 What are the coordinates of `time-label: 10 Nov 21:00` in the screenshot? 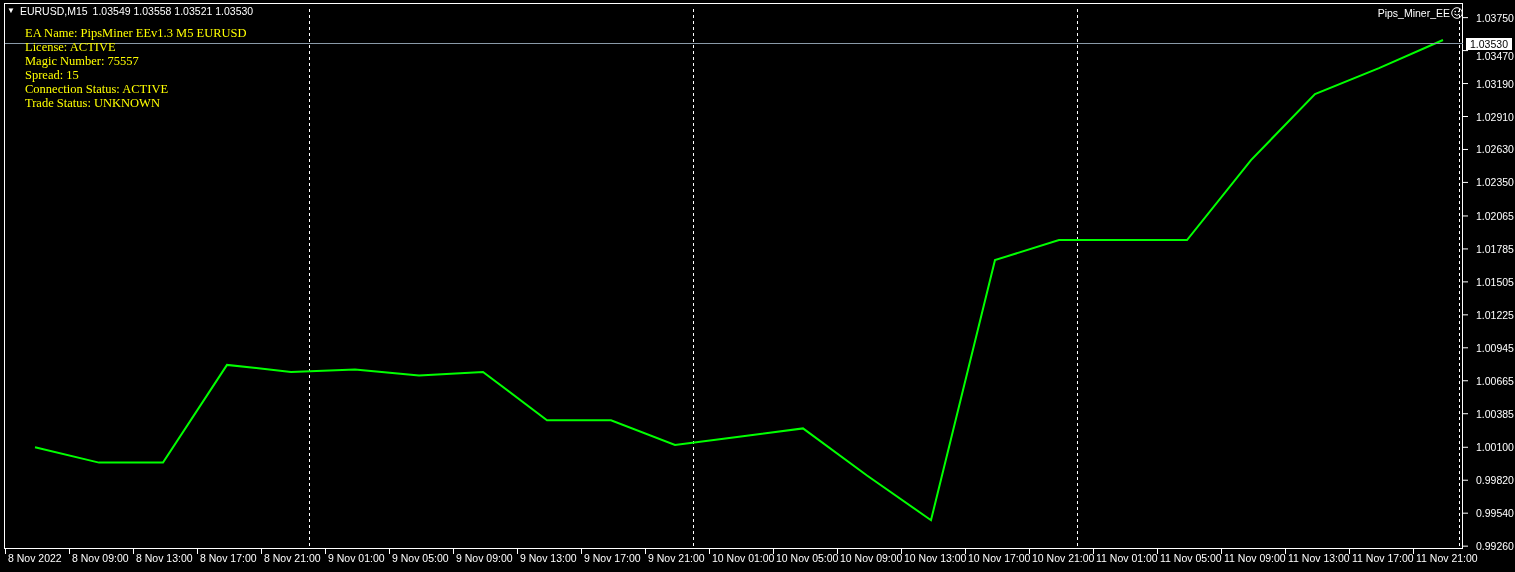 It's located at (1063, 558).